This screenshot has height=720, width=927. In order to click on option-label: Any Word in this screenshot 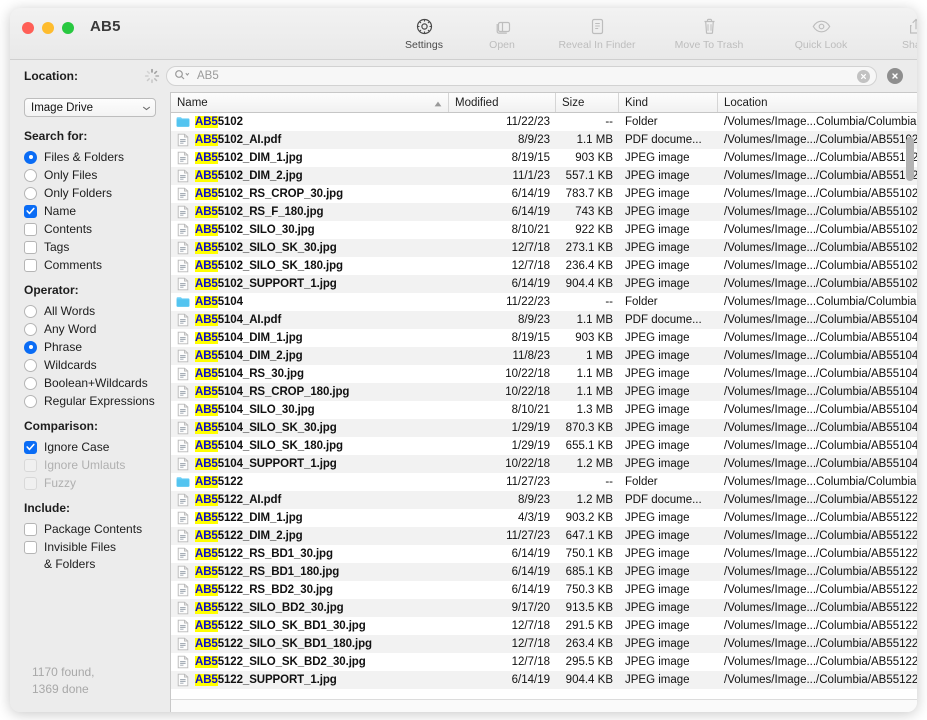, I will do `click(70, 329)`.